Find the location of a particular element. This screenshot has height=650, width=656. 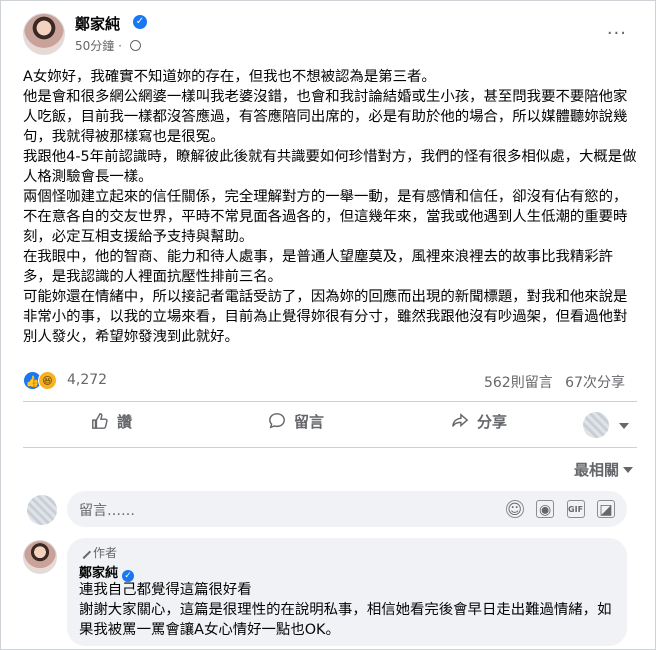

comment-composer: 留言…… ☺ ◉ GIF ◪ is located at coordinates (330, 509).